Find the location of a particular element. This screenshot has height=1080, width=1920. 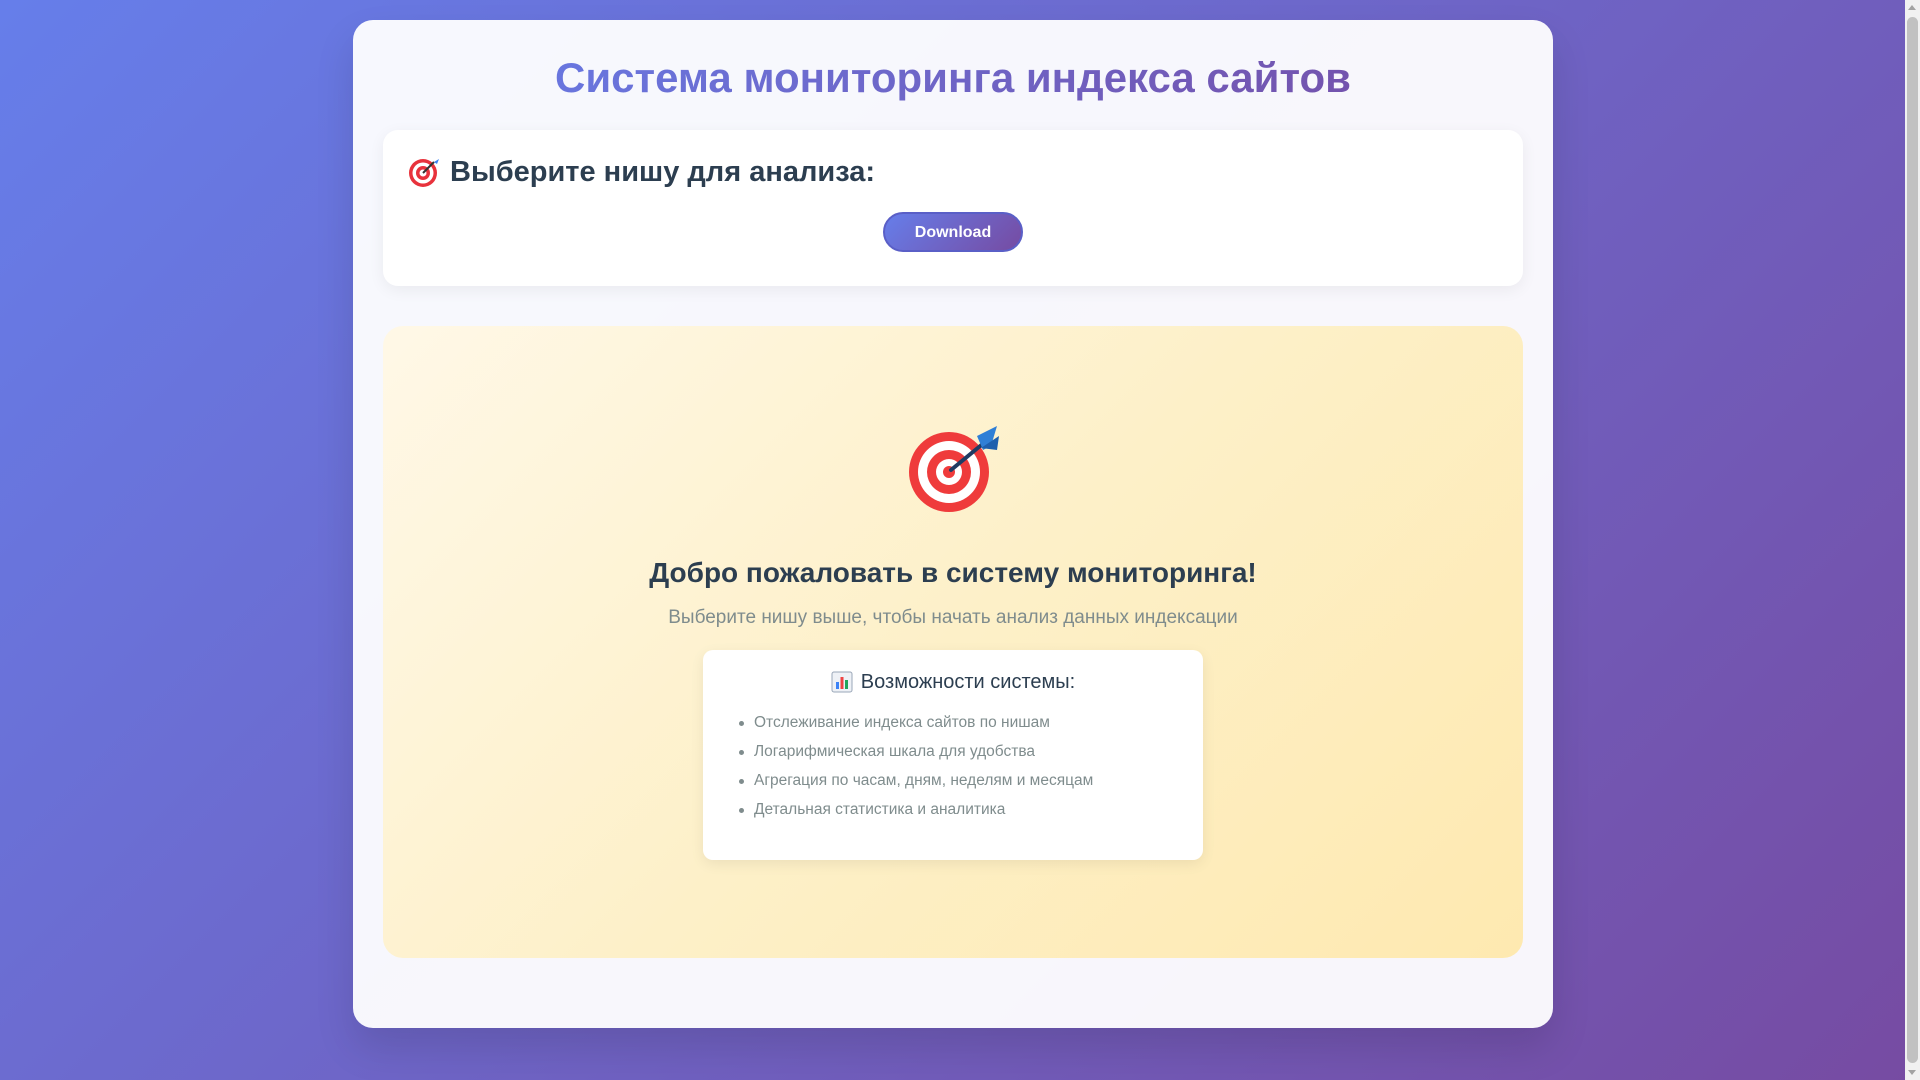

download-button: Download is located at coordinates (953, 232).